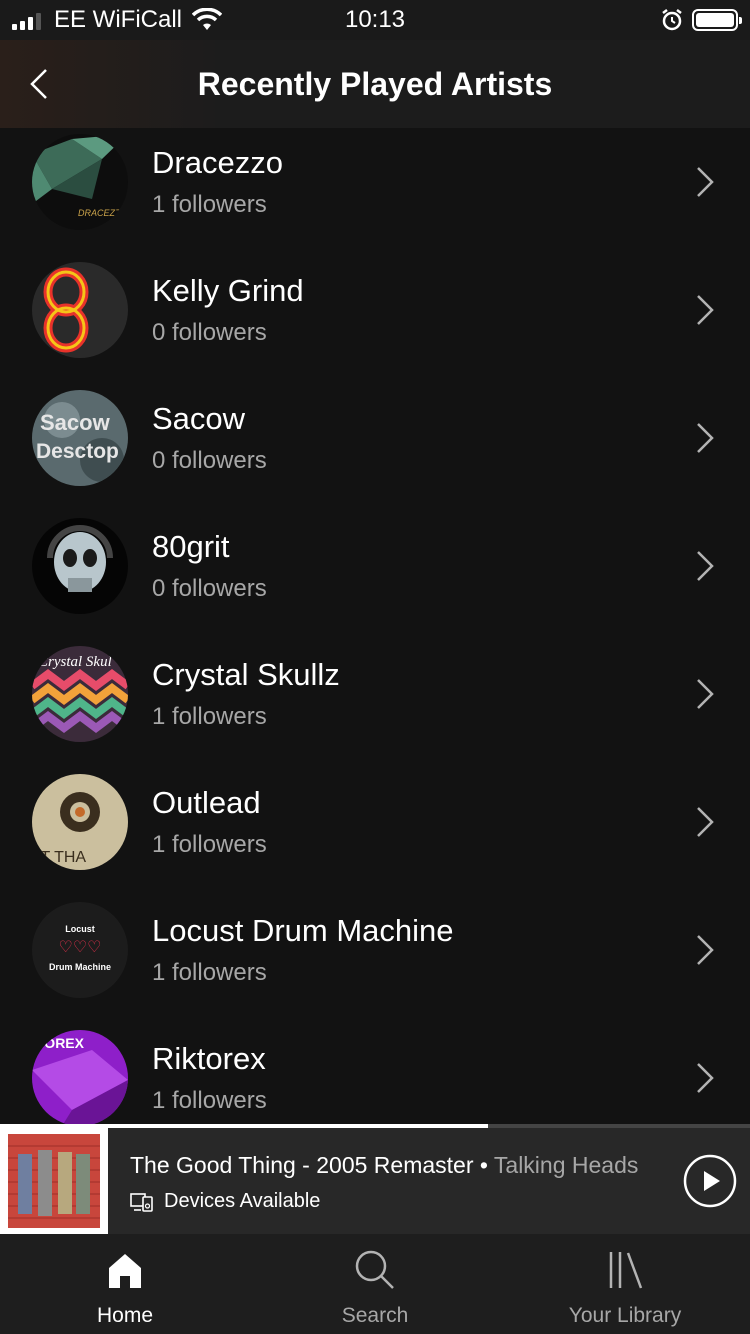 The height and width of the screenshot is (1334, 750). I want to click on artist-name: Riktorex, so click(209, 1058).